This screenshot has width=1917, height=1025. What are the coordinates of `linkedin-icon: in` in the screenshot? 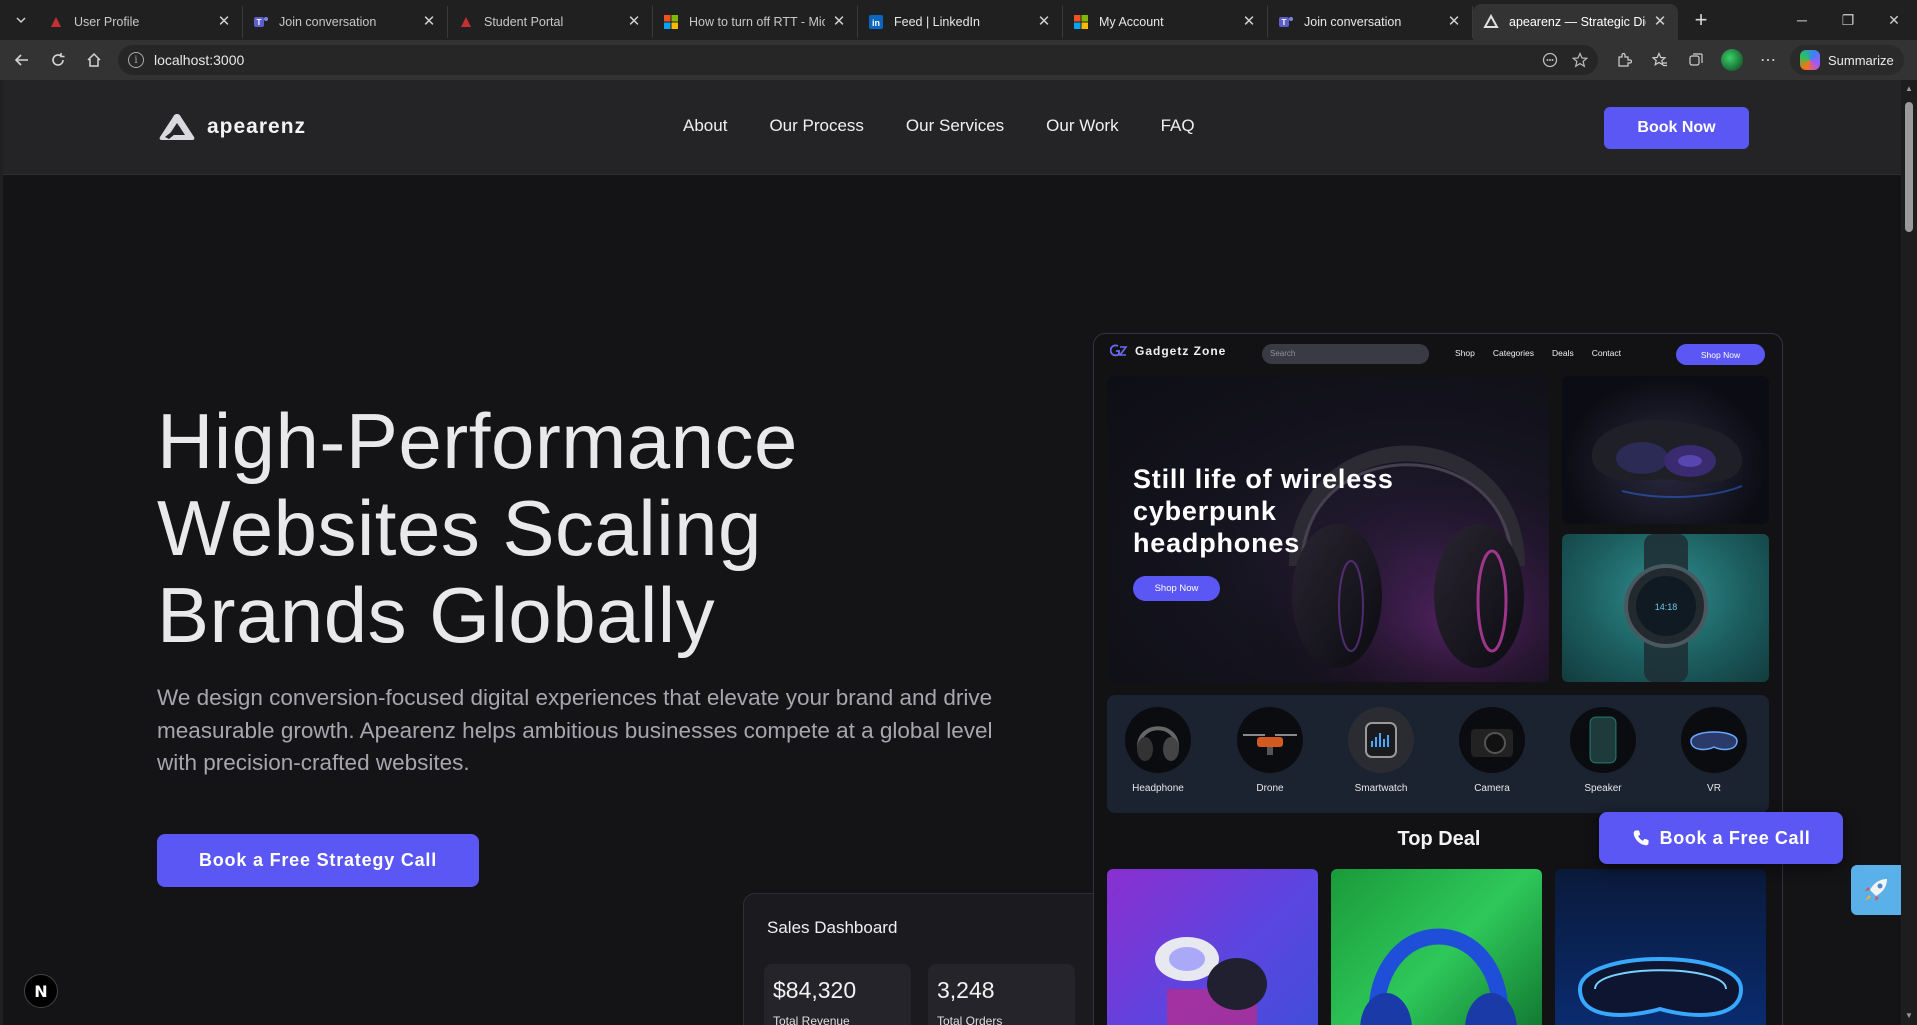 It's located at (876, 22).